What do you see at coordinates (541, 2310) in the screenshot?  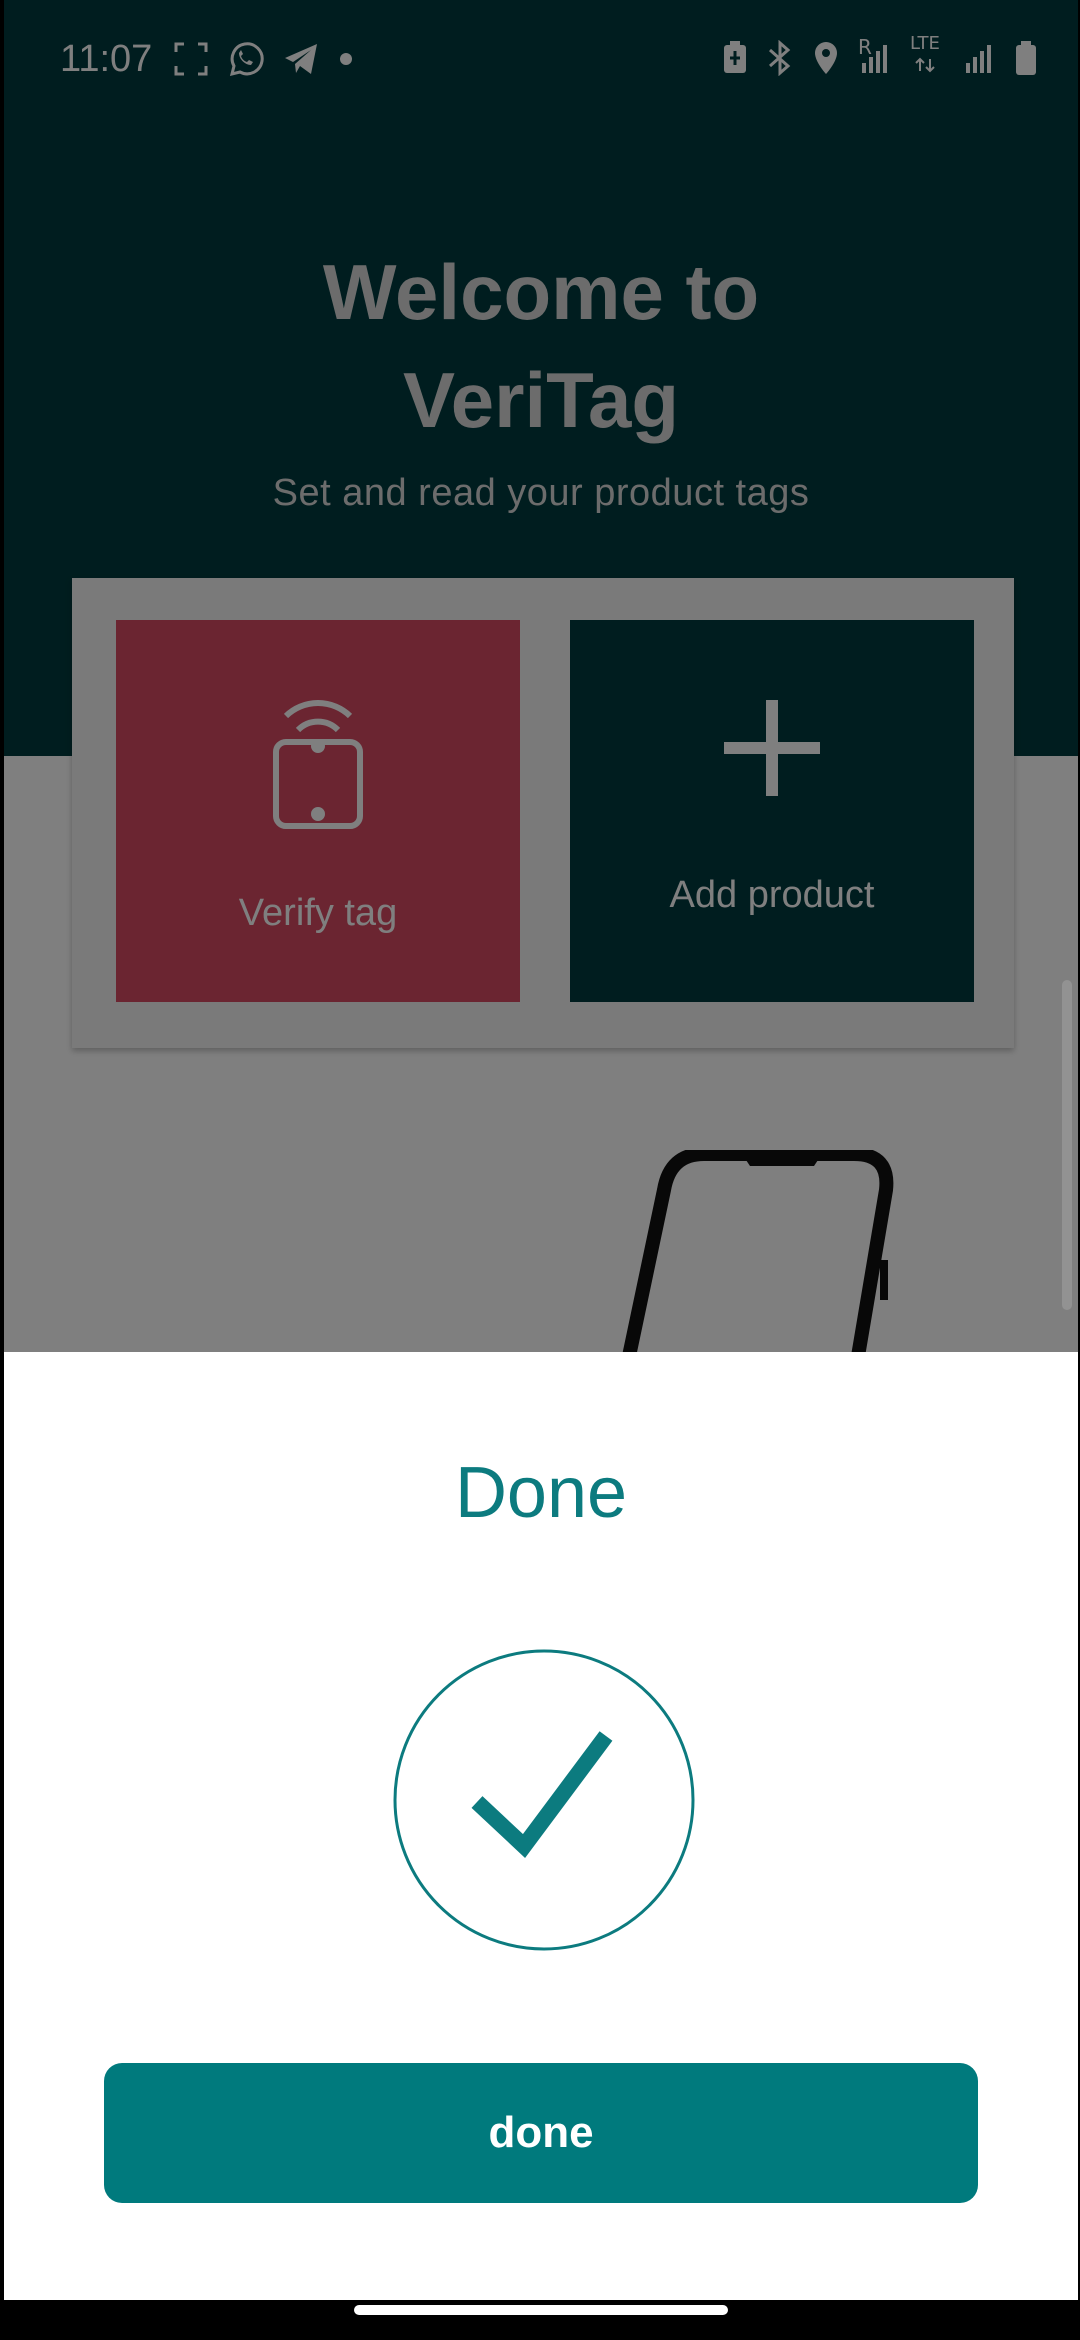 I see `gesture-nav-handle` at bounding box center [541, 2310].